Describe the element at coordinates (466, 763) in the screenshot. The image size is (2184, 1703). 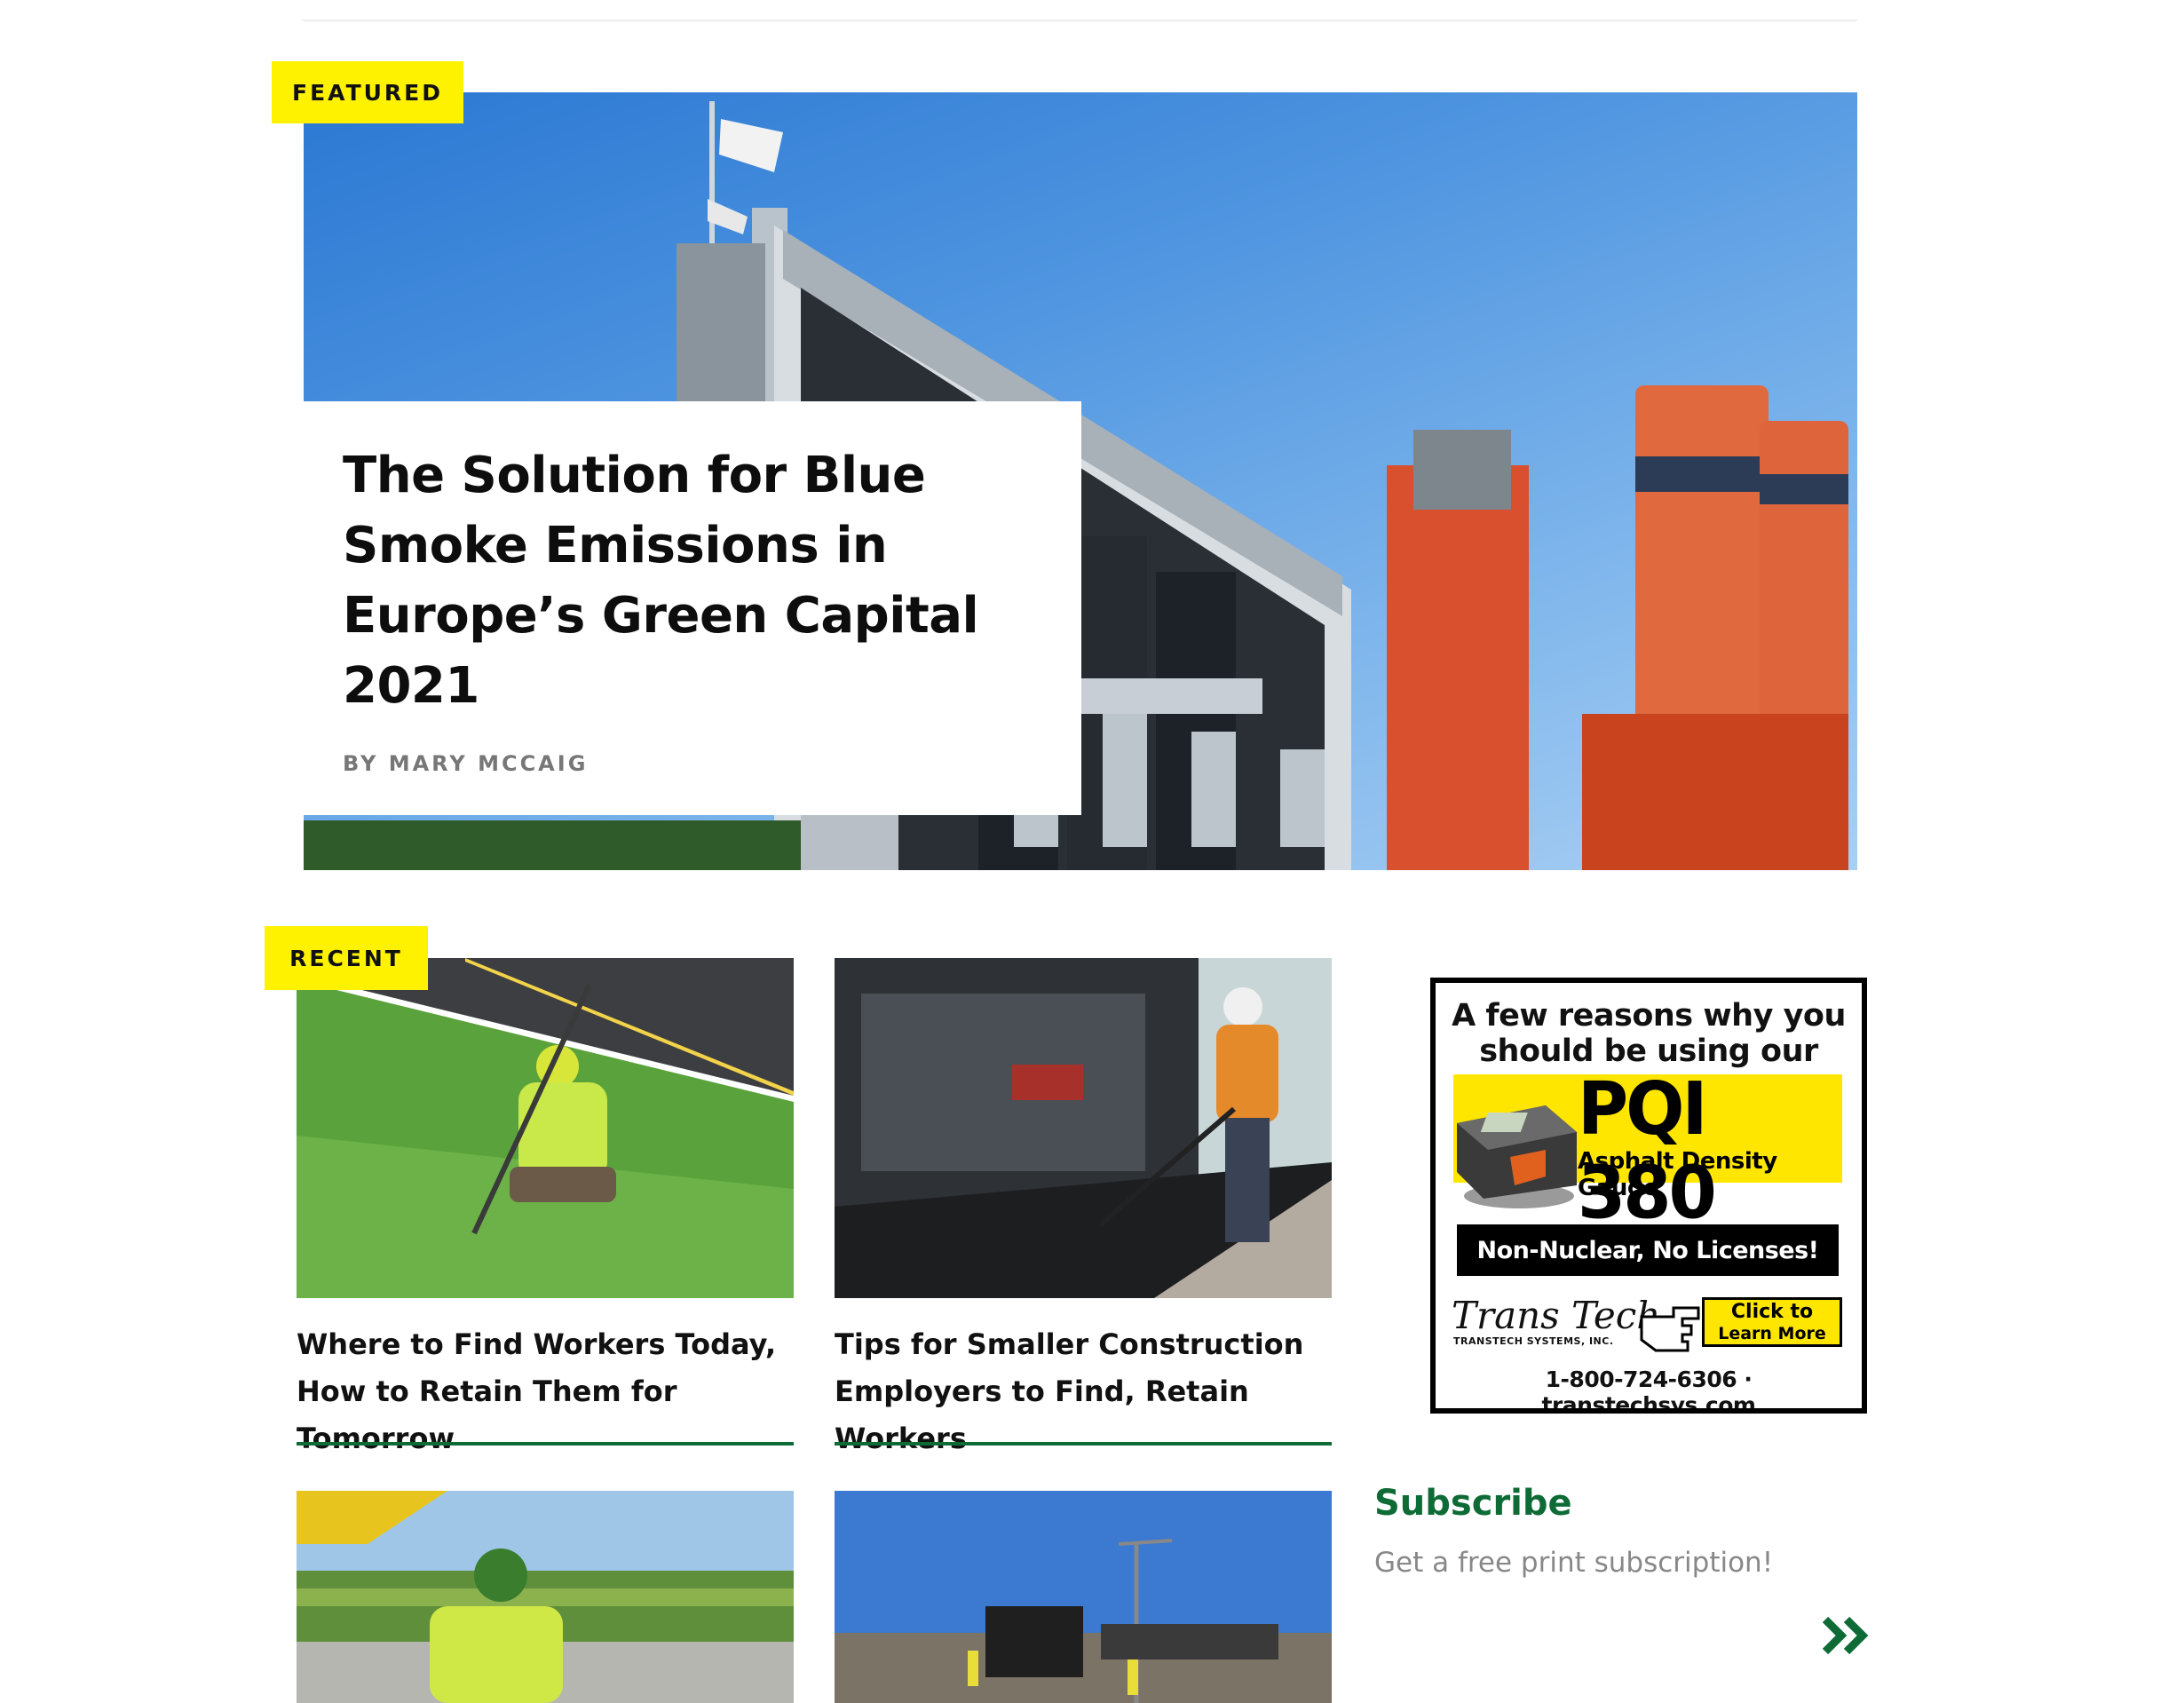
I see `featured-byline: BY MARY MCCAIG` at that location.